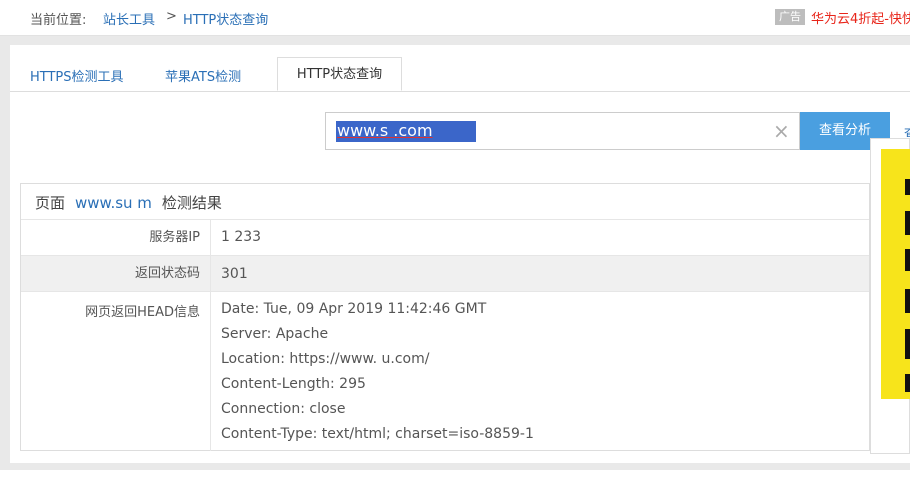 The image size is (910, 478). I want to click on search-input-text: www.s .com, so click(385, 131).